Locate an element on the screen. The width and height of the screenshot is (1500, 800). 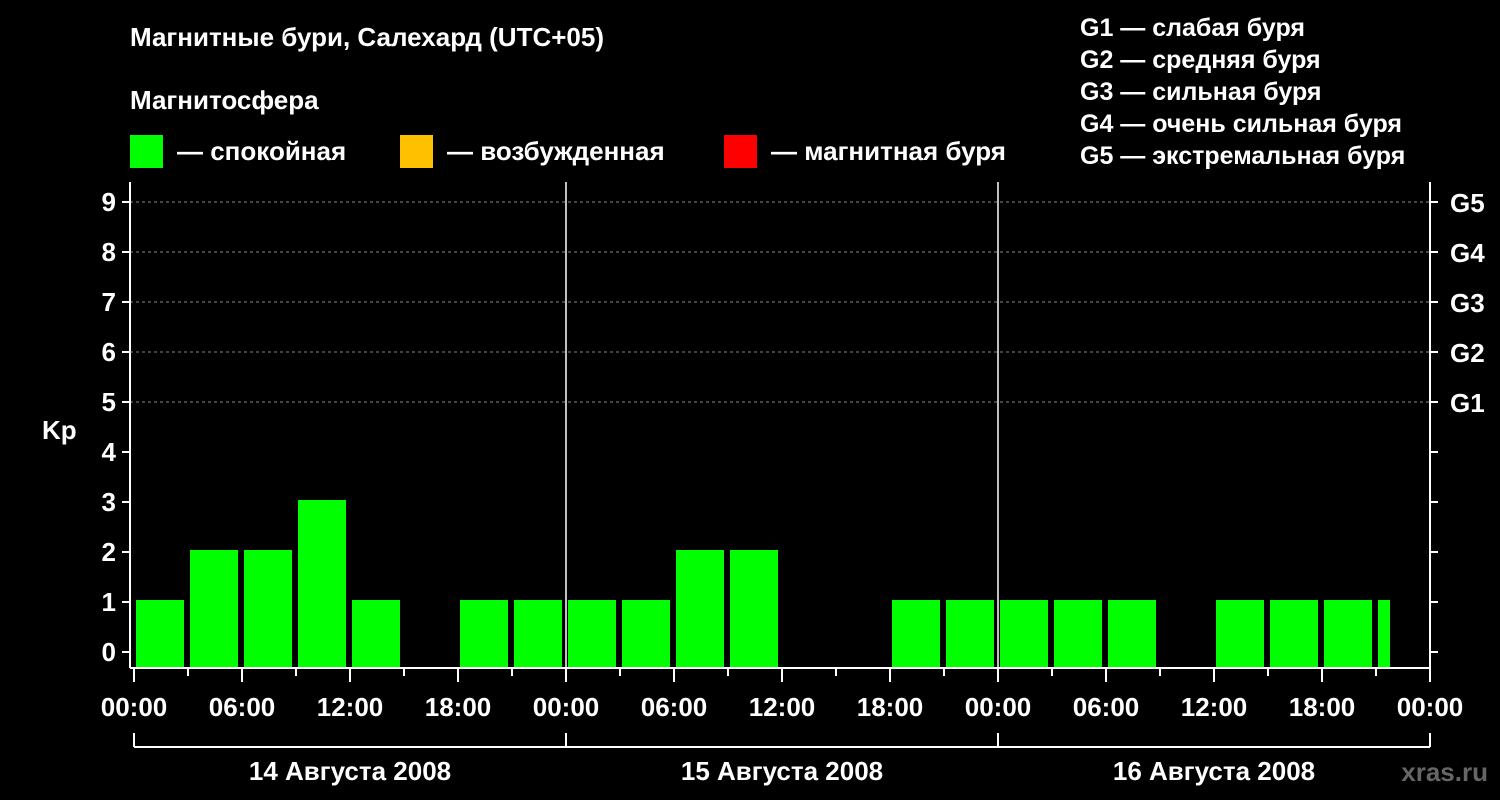
site-watermark: xras.ru is located at coordinates (1444, 772).